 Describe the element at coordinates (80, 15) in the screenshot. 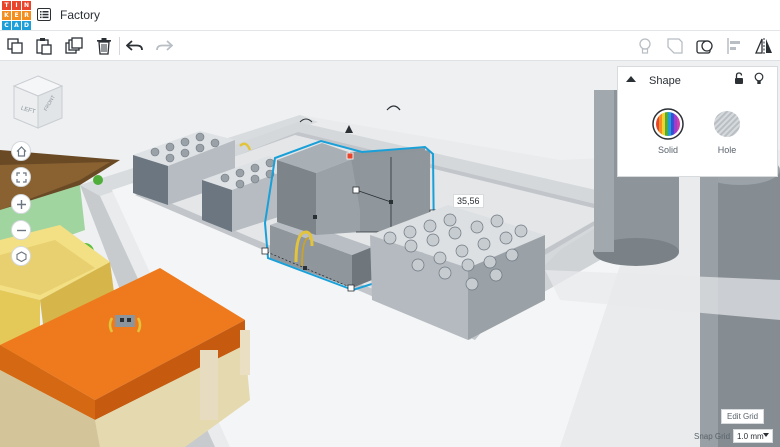

I see `design-title: Factory` at that location.